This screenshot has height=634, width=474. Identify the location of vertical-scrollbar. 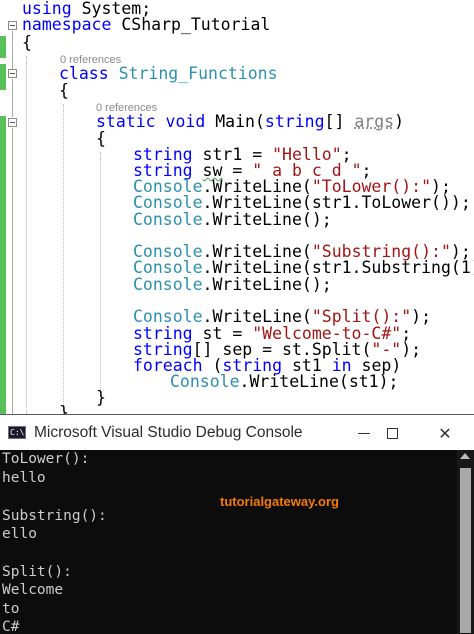
(465, 542).